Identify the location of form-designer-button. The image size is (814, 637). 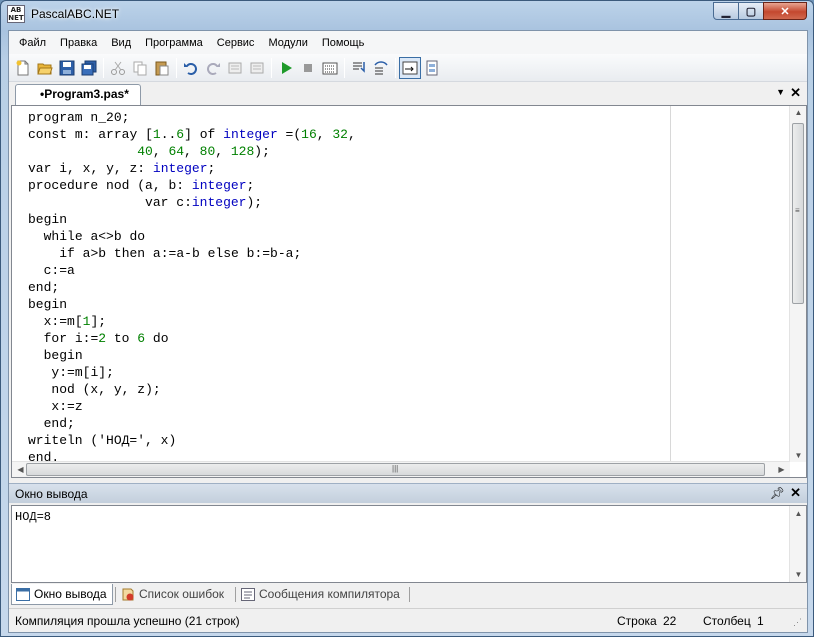
(432, 68).